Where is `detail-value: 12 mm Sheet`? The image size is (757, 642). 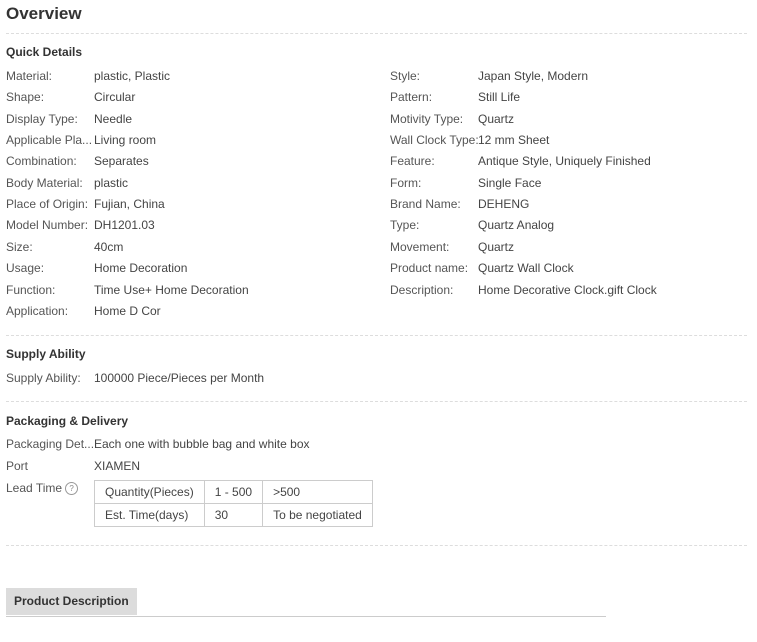
detail-value: 12 mm Sheet is located at coordinates (514, 140).